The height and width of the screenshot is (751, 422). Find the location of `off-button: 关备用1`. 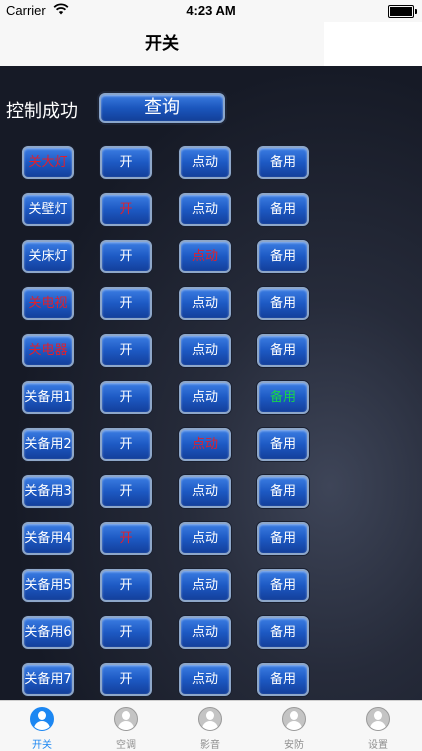

off-button: 关备用1 is located at coordinates (48, 397).